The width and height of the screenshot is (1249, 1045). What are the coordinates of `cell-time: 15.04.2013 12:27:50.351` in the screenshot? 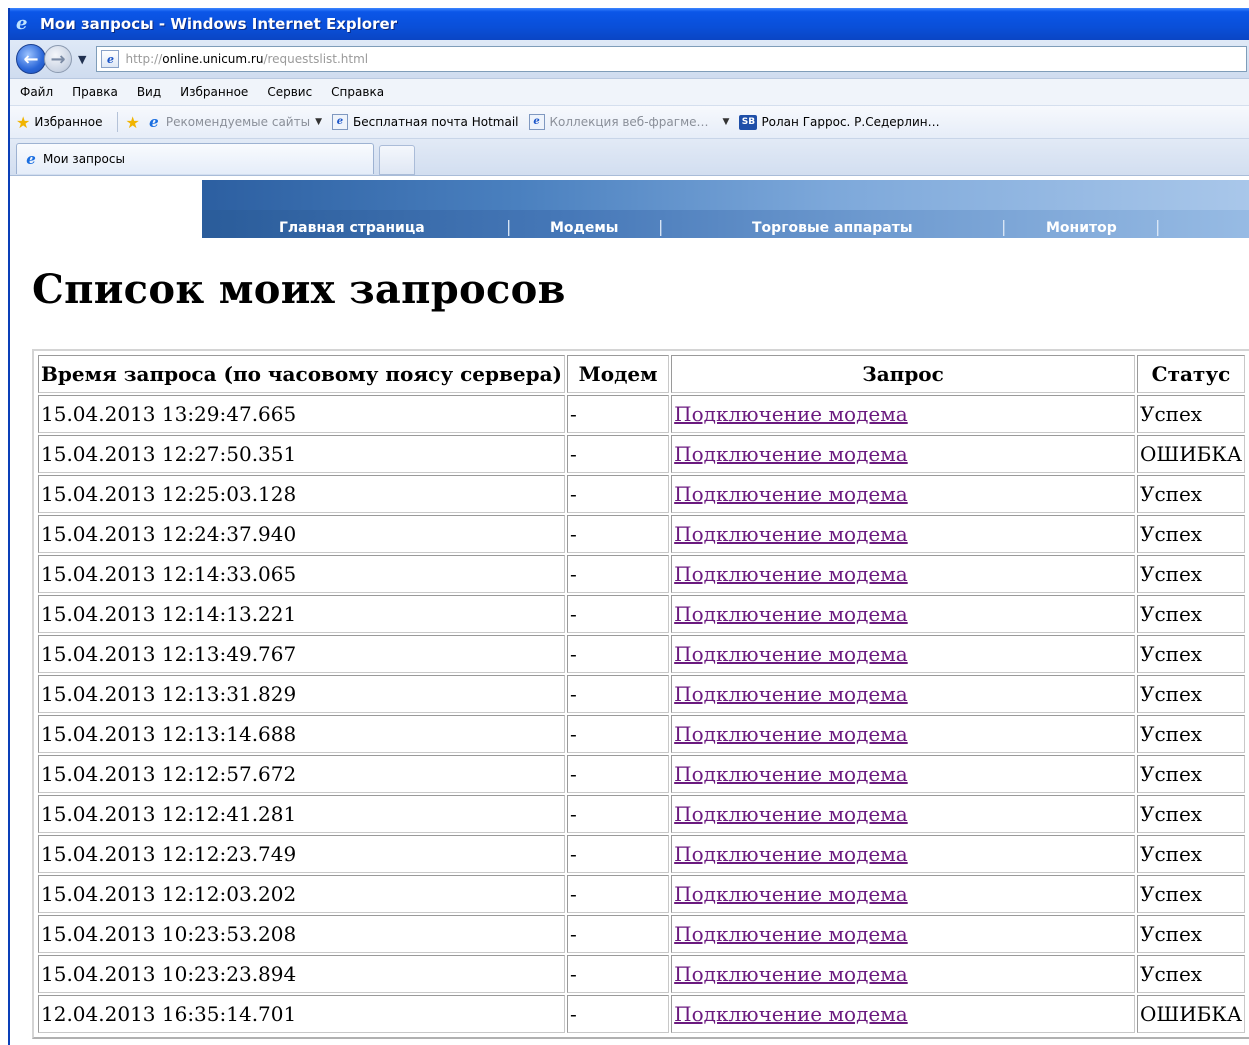 It's located at (302, 454).